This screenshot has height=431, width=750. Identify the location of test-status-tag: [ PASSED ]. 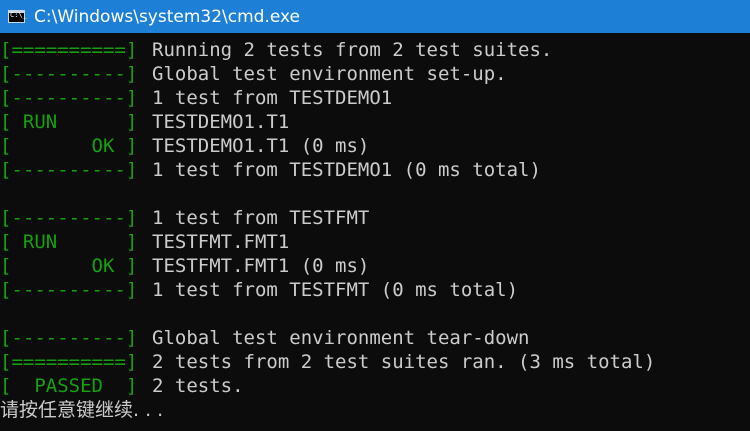
(69, 386).